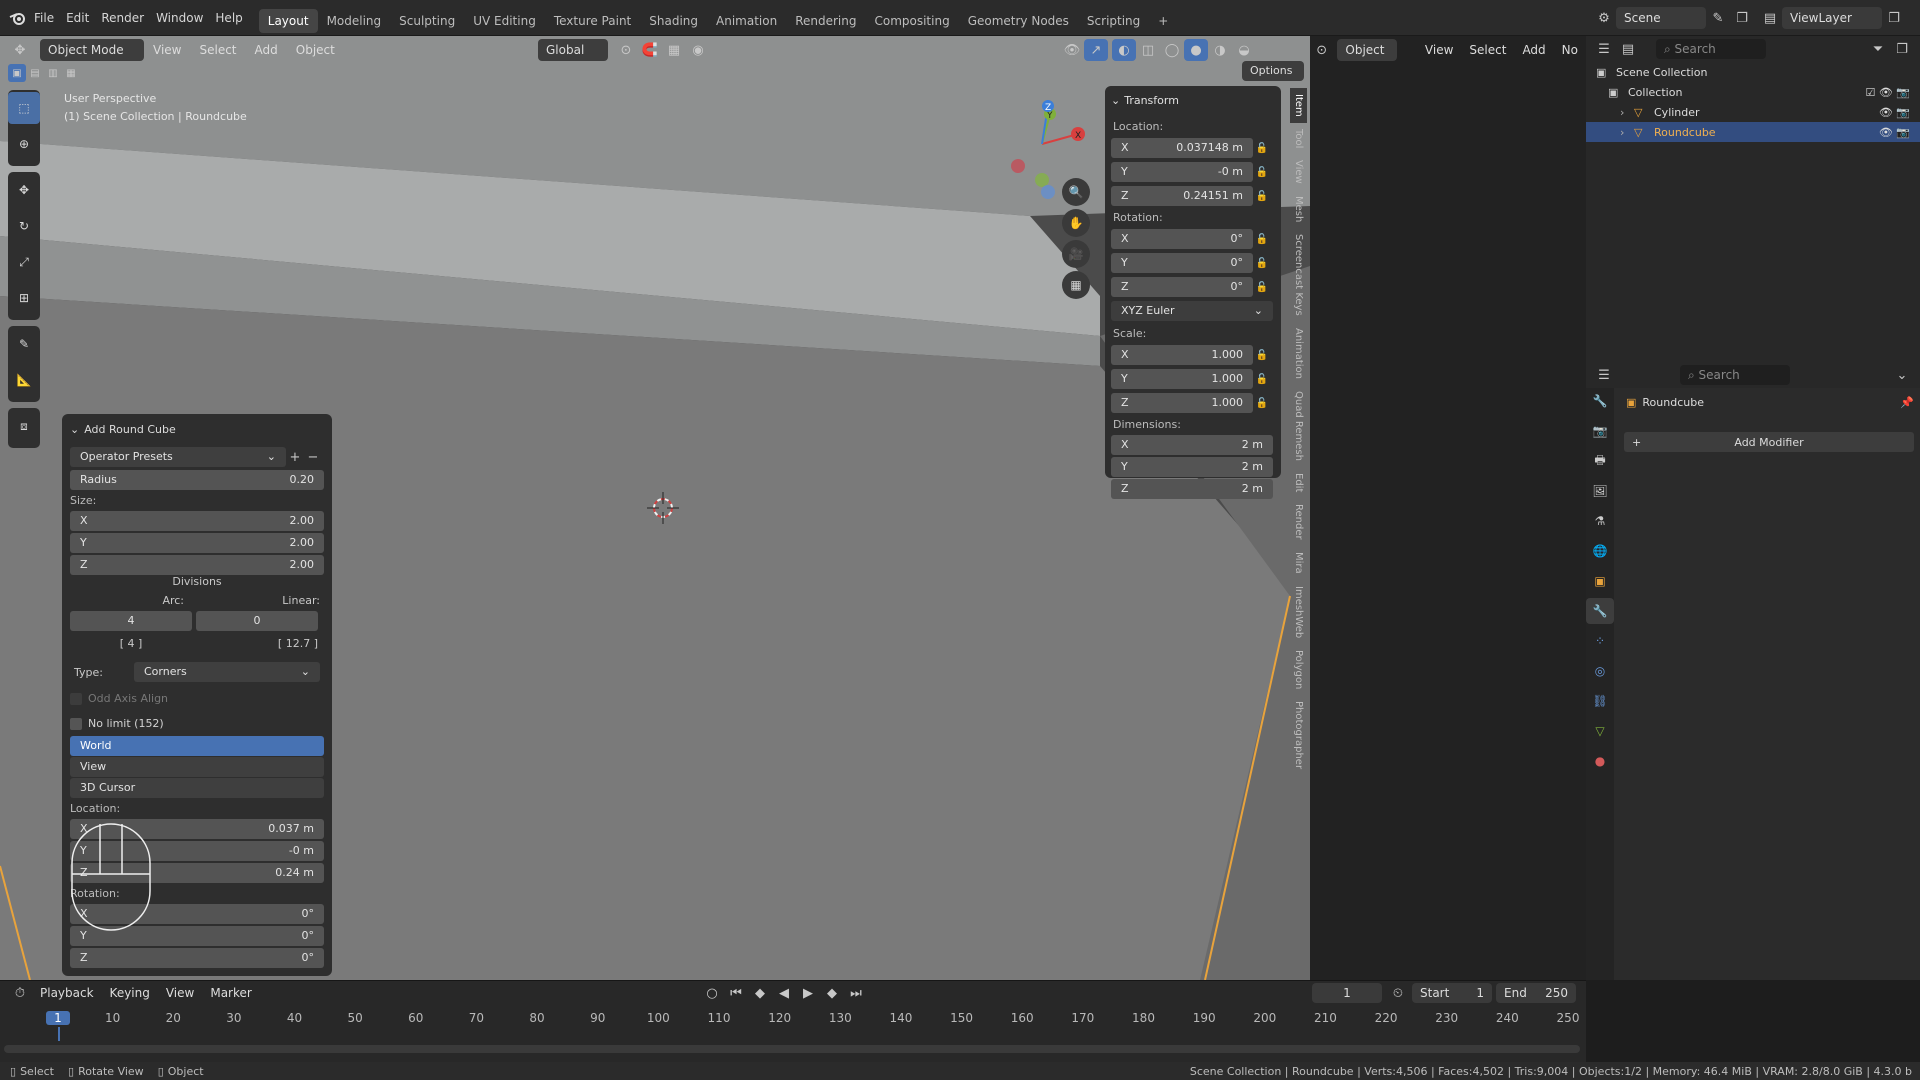 The image size is (1920, 1080). What do you see at coordinates (1298, 522) in the screenshot?
I see `sidebar-tab-render: Render` at bounding box center [1298, 522].